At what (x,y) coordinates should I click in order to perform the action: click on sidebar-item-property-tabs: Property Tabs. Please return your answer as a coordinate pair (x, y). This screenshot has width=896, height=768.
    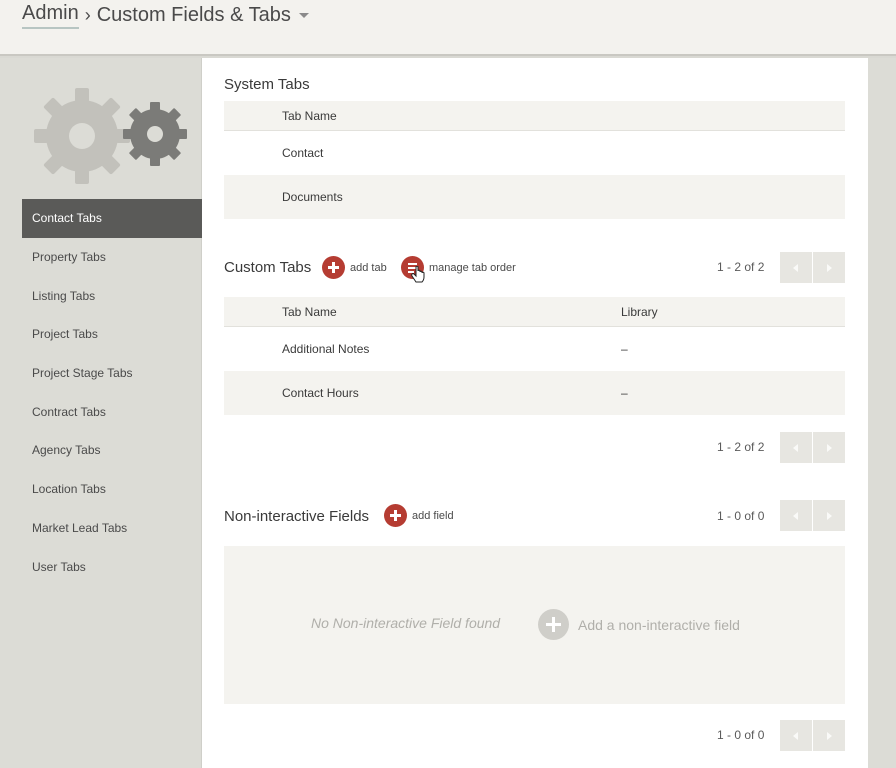
    Looking at the image, I should click on (112, 257).